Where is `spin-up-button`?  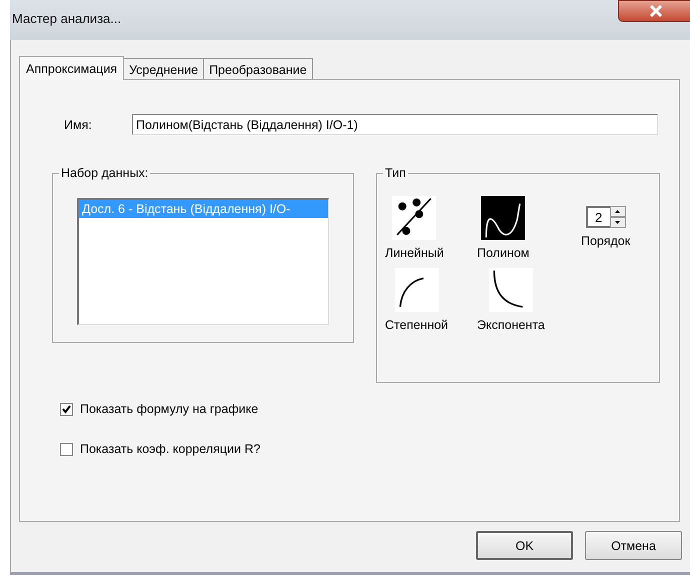 spin-up-button is located at coordinates (618, 211).